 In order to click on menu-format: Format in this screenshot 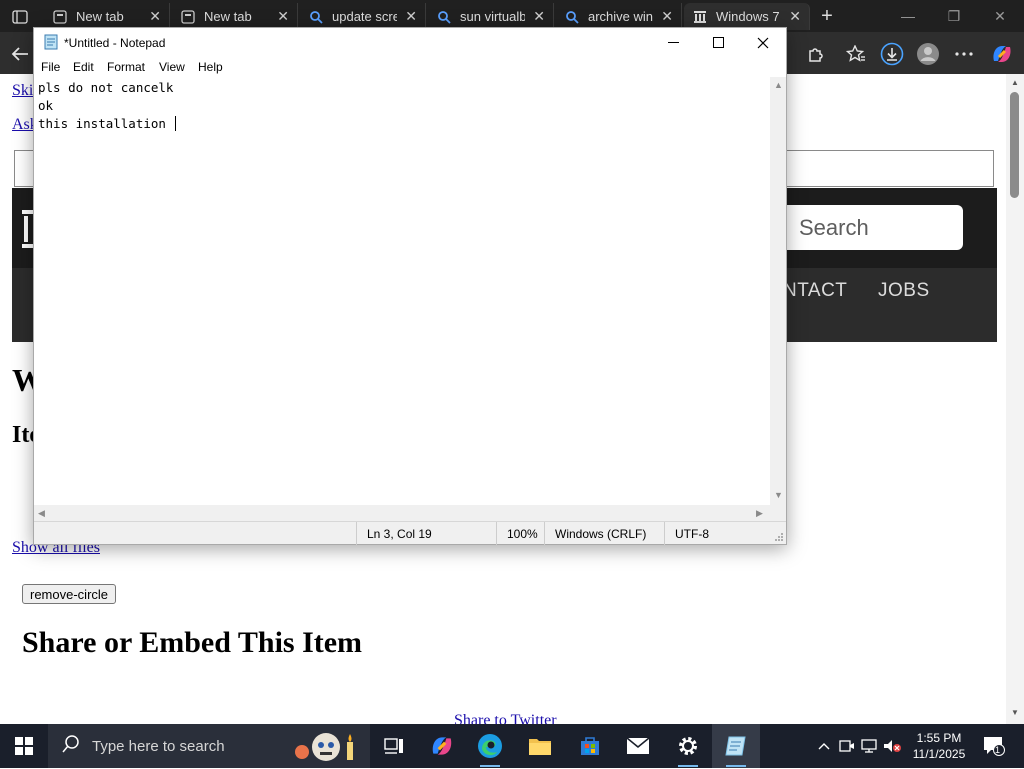, I will do `click(126, 67)`.